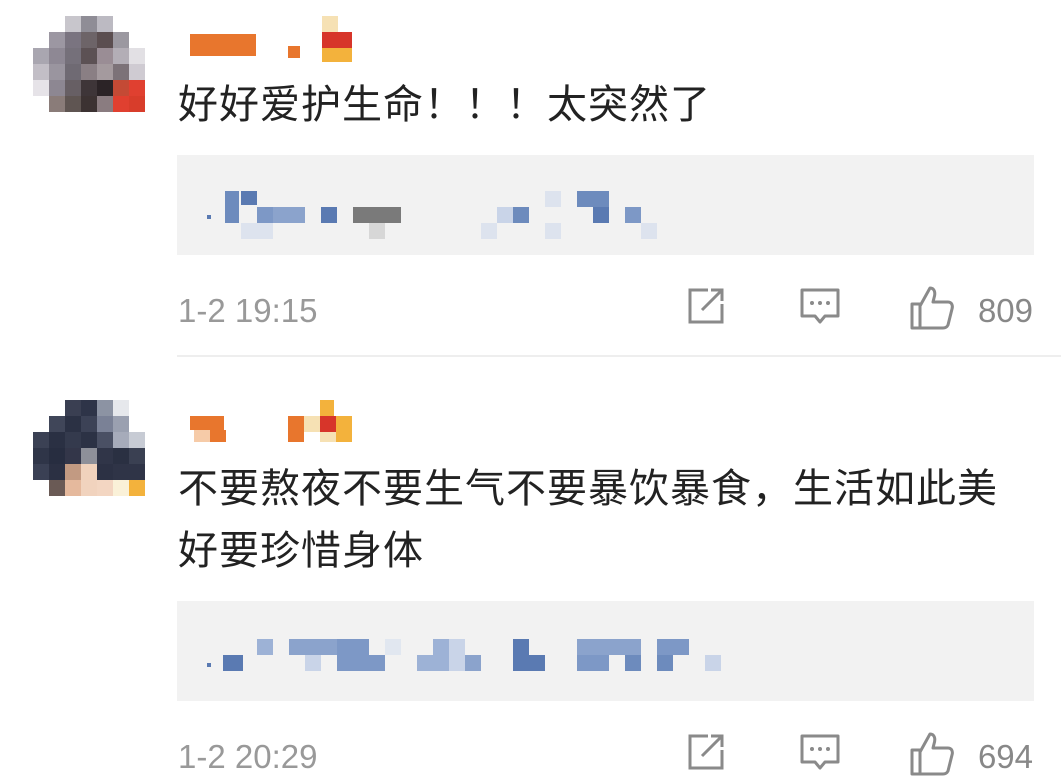  Describe the element at coordinates (1005, 310) in the screenshot. I see `like-count: 809` at that location.